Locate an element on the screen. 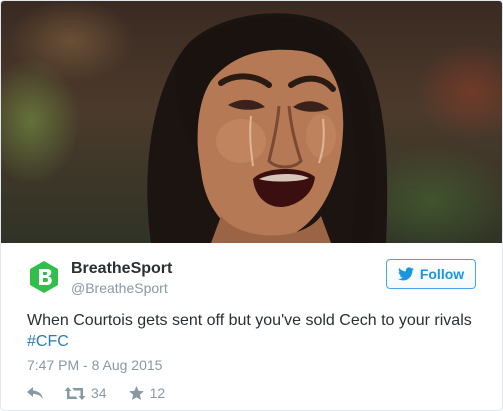  hashtag-link: #CFC is located at coordinates (262, 341).